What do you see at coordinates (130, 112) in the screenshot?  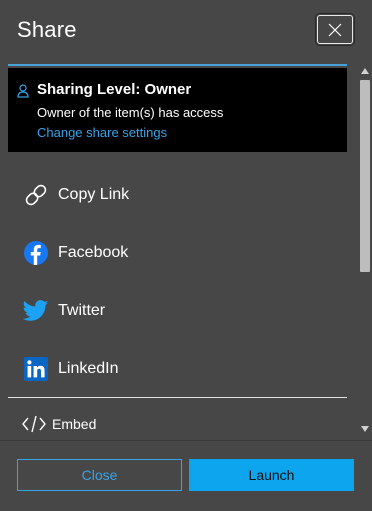 I see `sharing-level-description: Owner of the item(s) has access` at bounding box center [130, 112].